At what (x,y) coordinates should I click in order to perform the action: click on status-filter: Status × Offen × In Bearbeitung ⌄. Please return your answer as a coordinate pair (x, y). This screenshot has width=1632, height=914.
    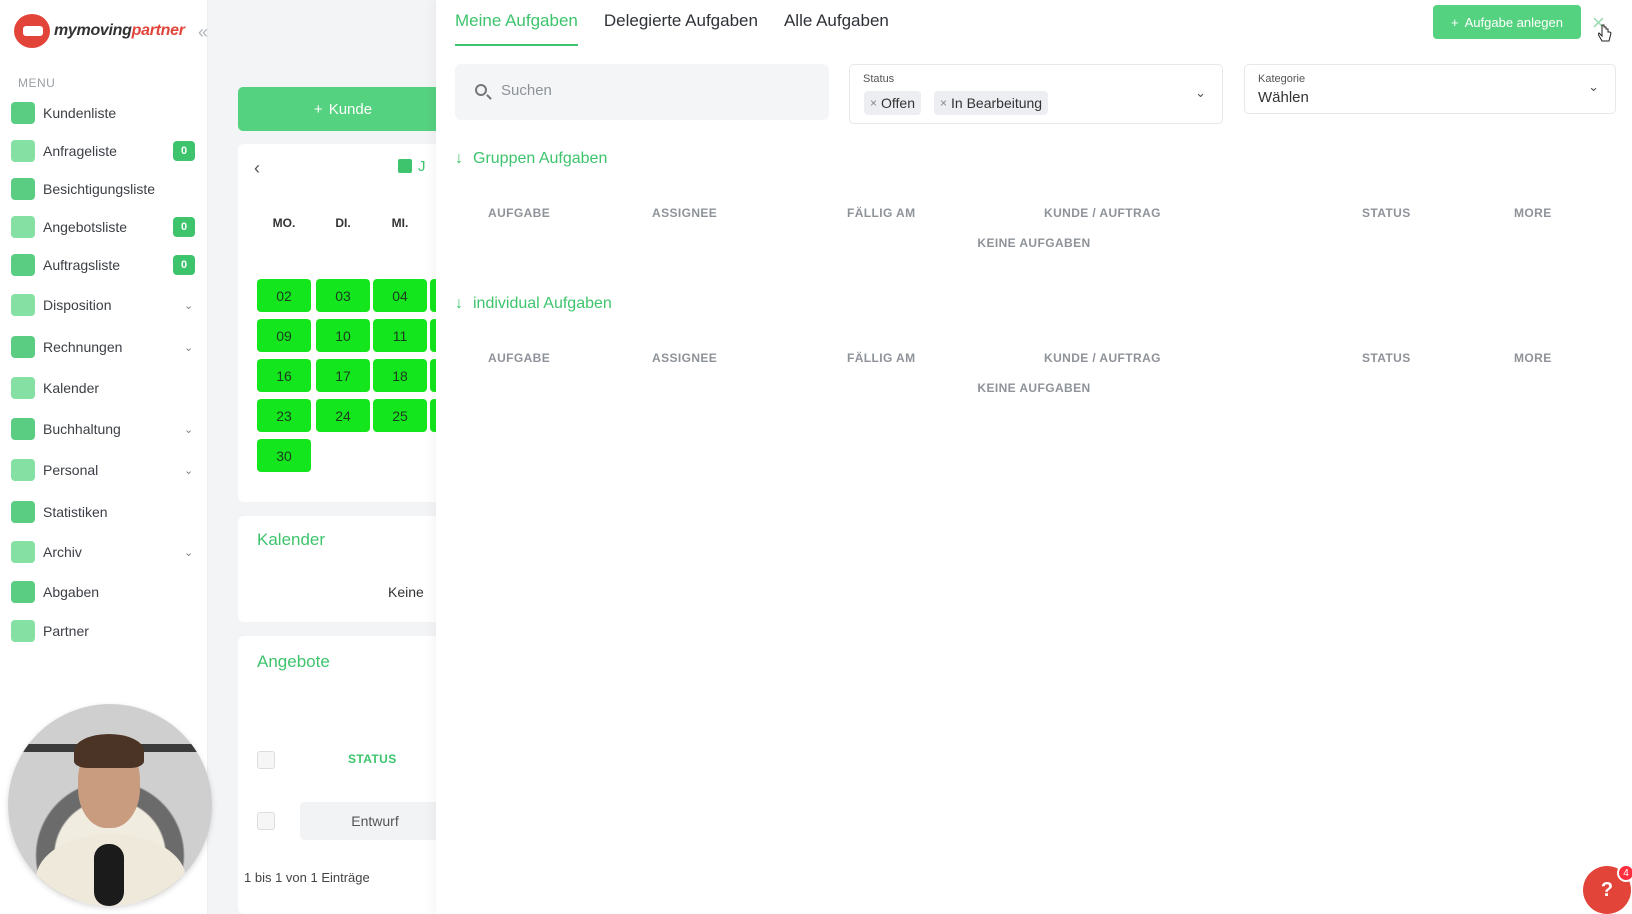
    Looking at the image, I should click on (1036, 94).